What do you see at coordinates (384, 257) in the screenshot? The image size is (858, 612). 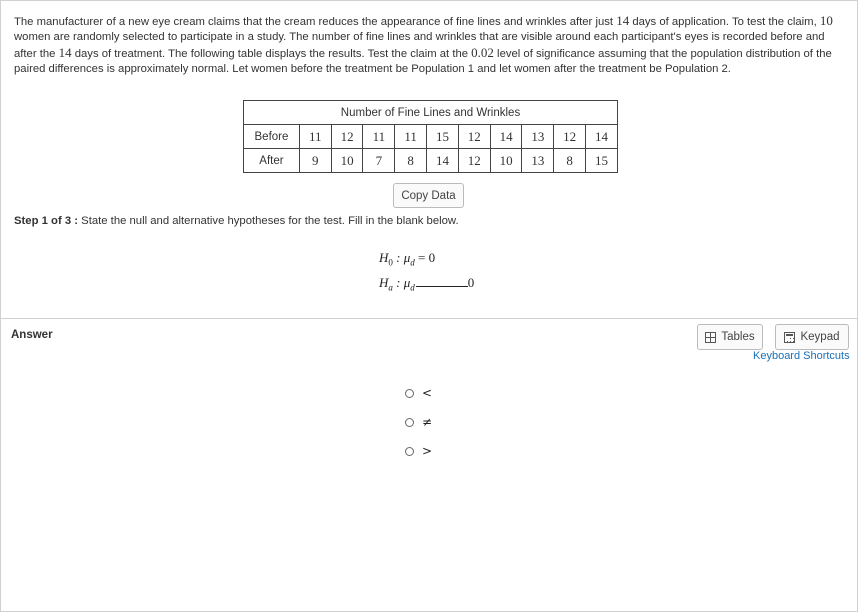 I see `h0-symbol: H` at bounding box center [384, 257].